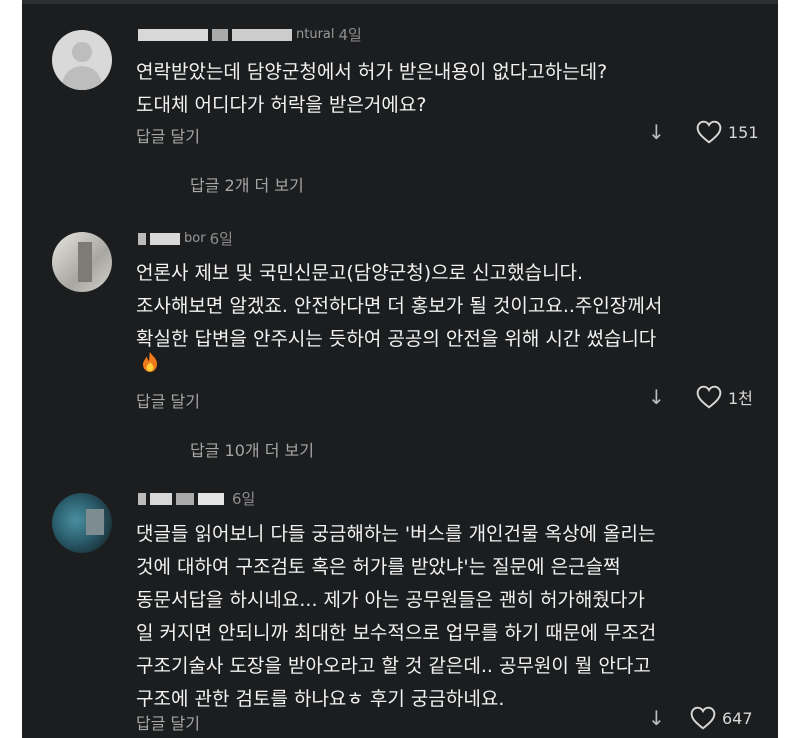  What do you see at coordinates (350, 35) in the screenshot?
I see `comment-time: 4일` at bounding box center [350, 35].